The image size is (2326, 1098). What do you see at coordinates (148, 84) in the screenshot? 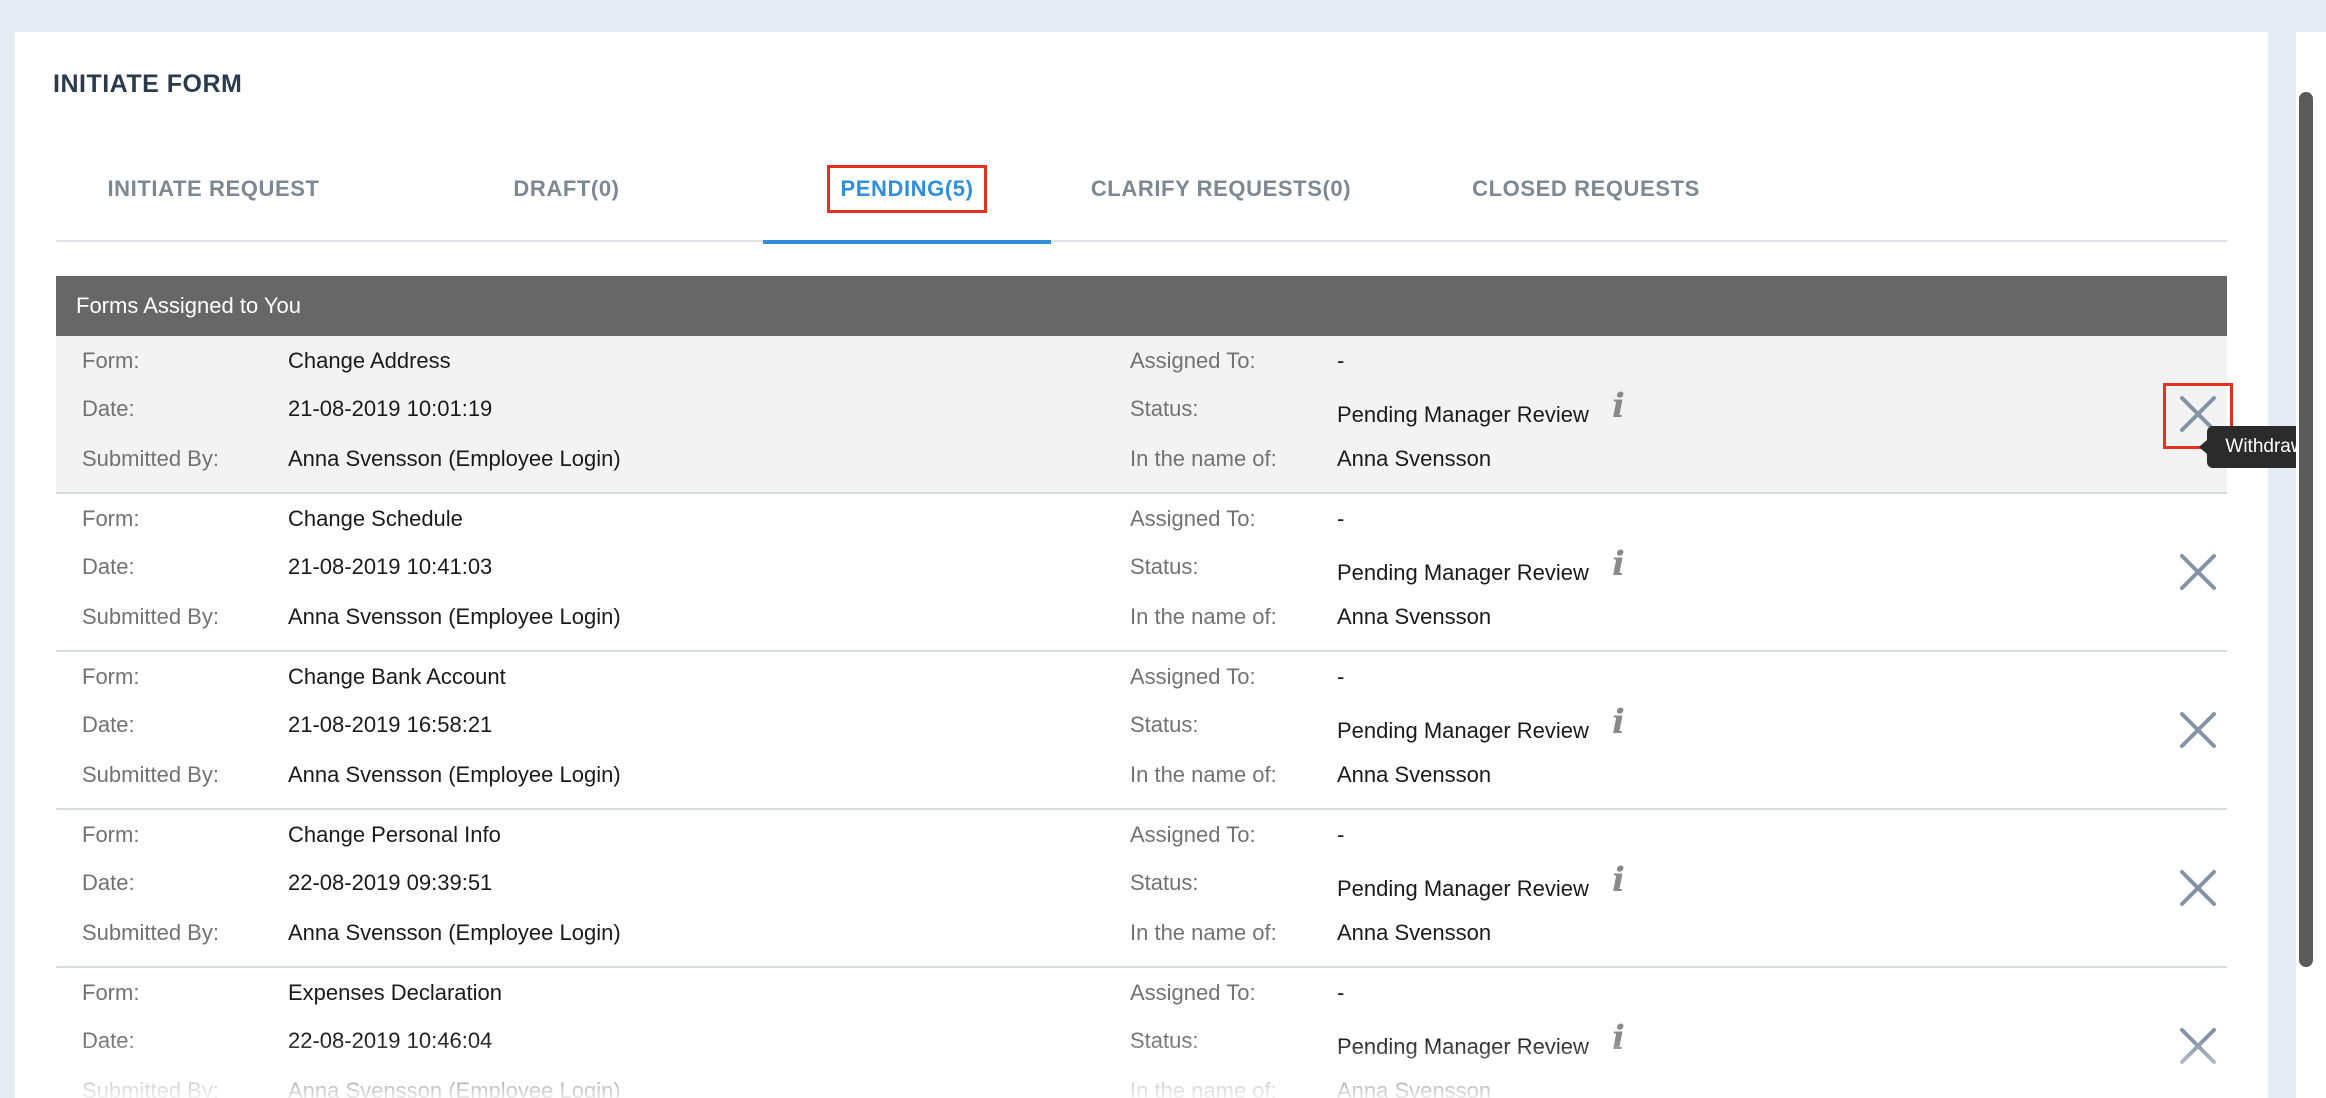
I see `page-title: INITIATE FORM` at bounding box center [148, 84].